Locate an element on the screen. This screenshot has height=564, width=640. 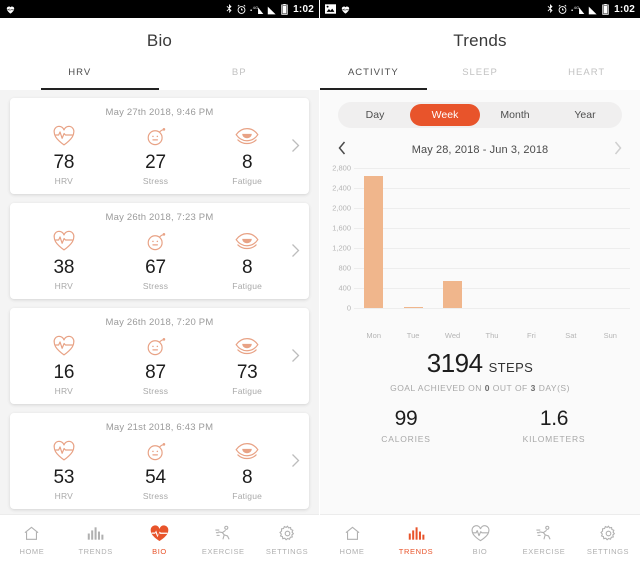
chart-x-axis: Mon Tue Wed Thu Fri Sat Sun is located at coordinates (492, 335).